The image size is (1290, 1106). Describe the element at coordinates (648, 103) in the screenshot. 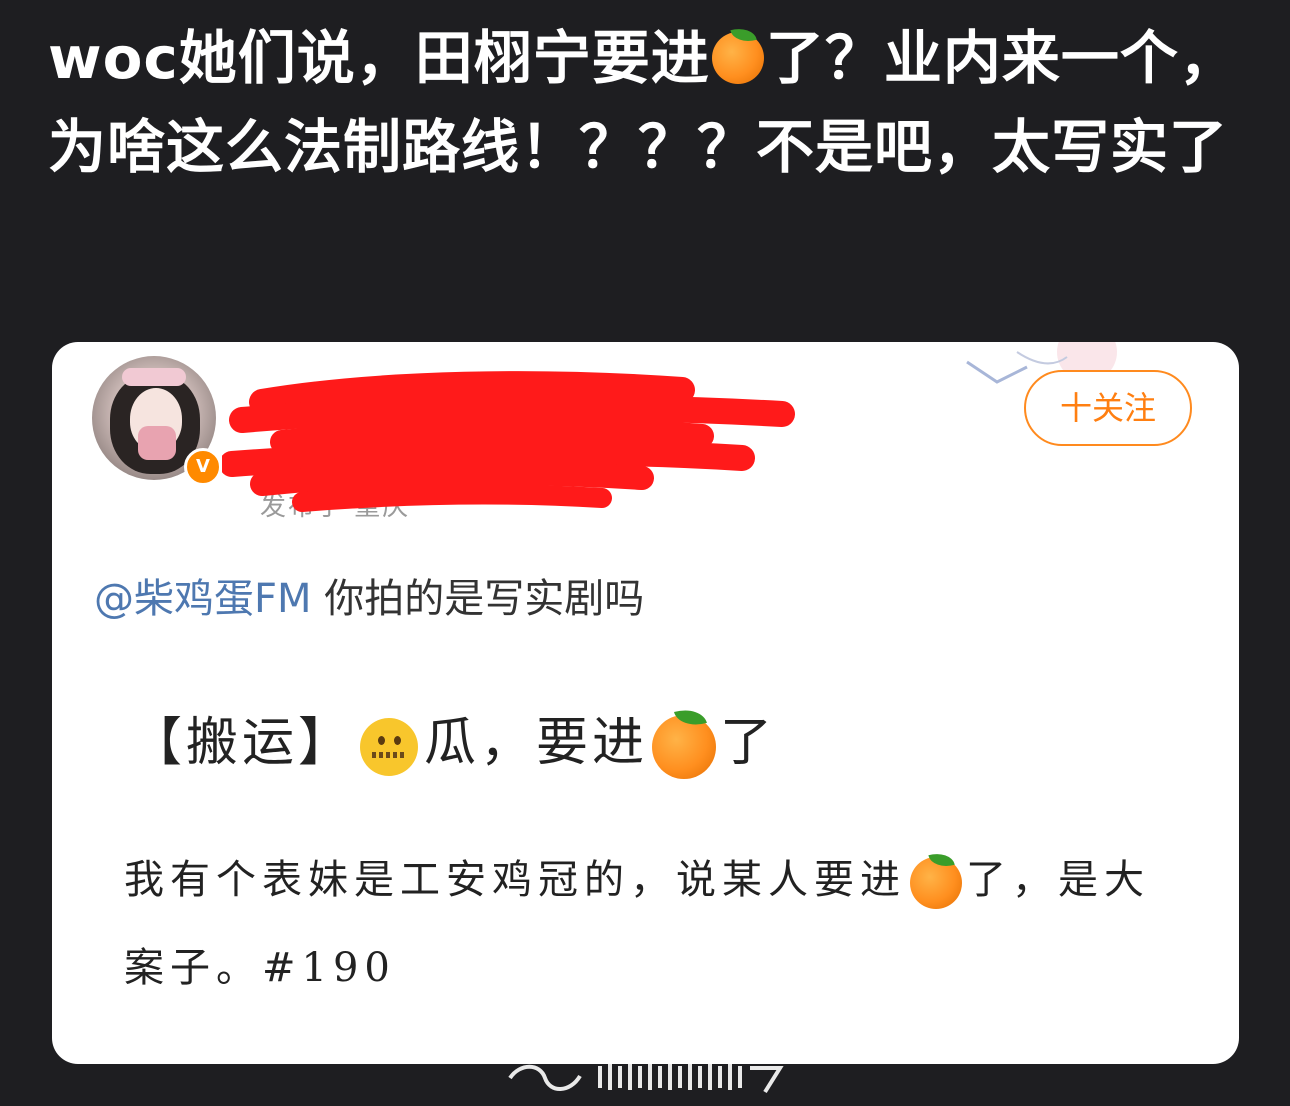

I see `post-headline: woc她们说，田栩宁要进 了？业内来一个，为啥这么法制路线！？？？不是吧，太写实了` at that location.